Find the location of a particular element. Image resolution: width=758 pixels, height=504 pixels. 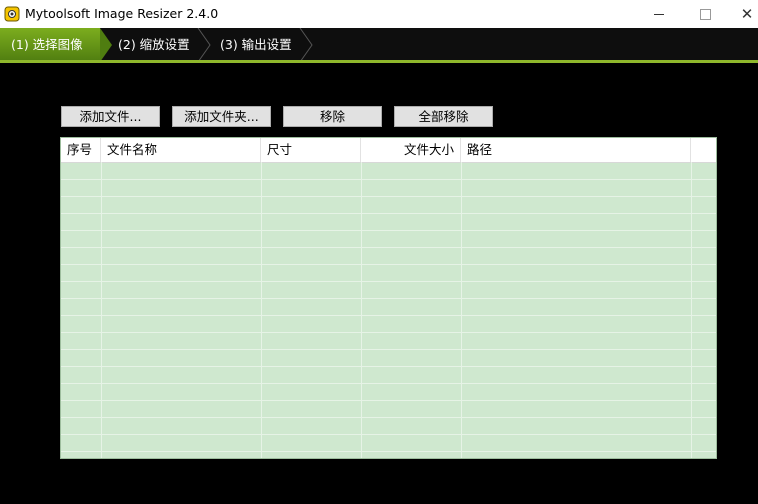

minimize-icon is located at coordinates (659, 14).